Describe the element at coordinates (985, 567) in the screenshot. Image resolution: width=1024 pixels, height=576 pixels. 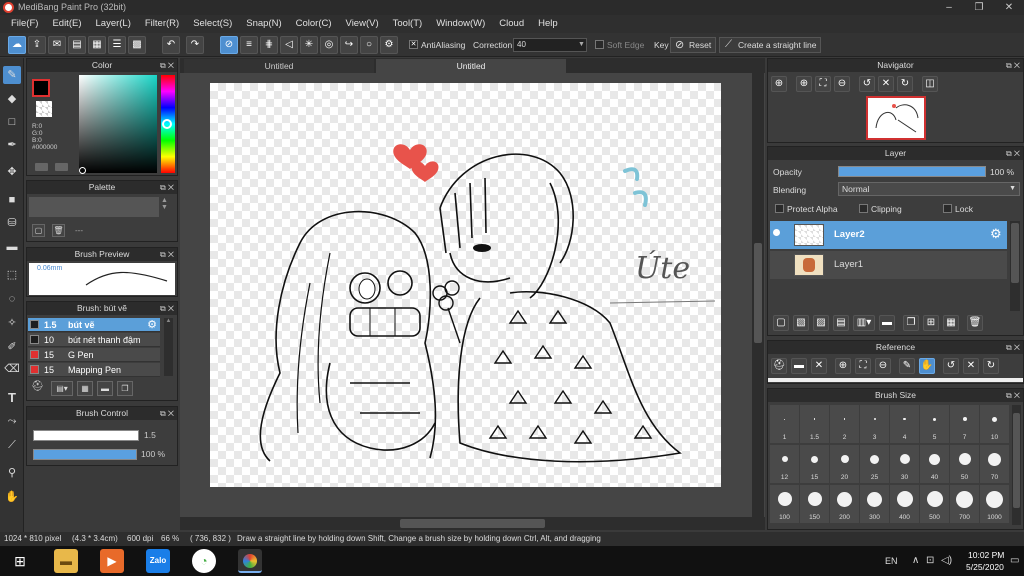
I see `clock-date: 5/25/2020` at that location.